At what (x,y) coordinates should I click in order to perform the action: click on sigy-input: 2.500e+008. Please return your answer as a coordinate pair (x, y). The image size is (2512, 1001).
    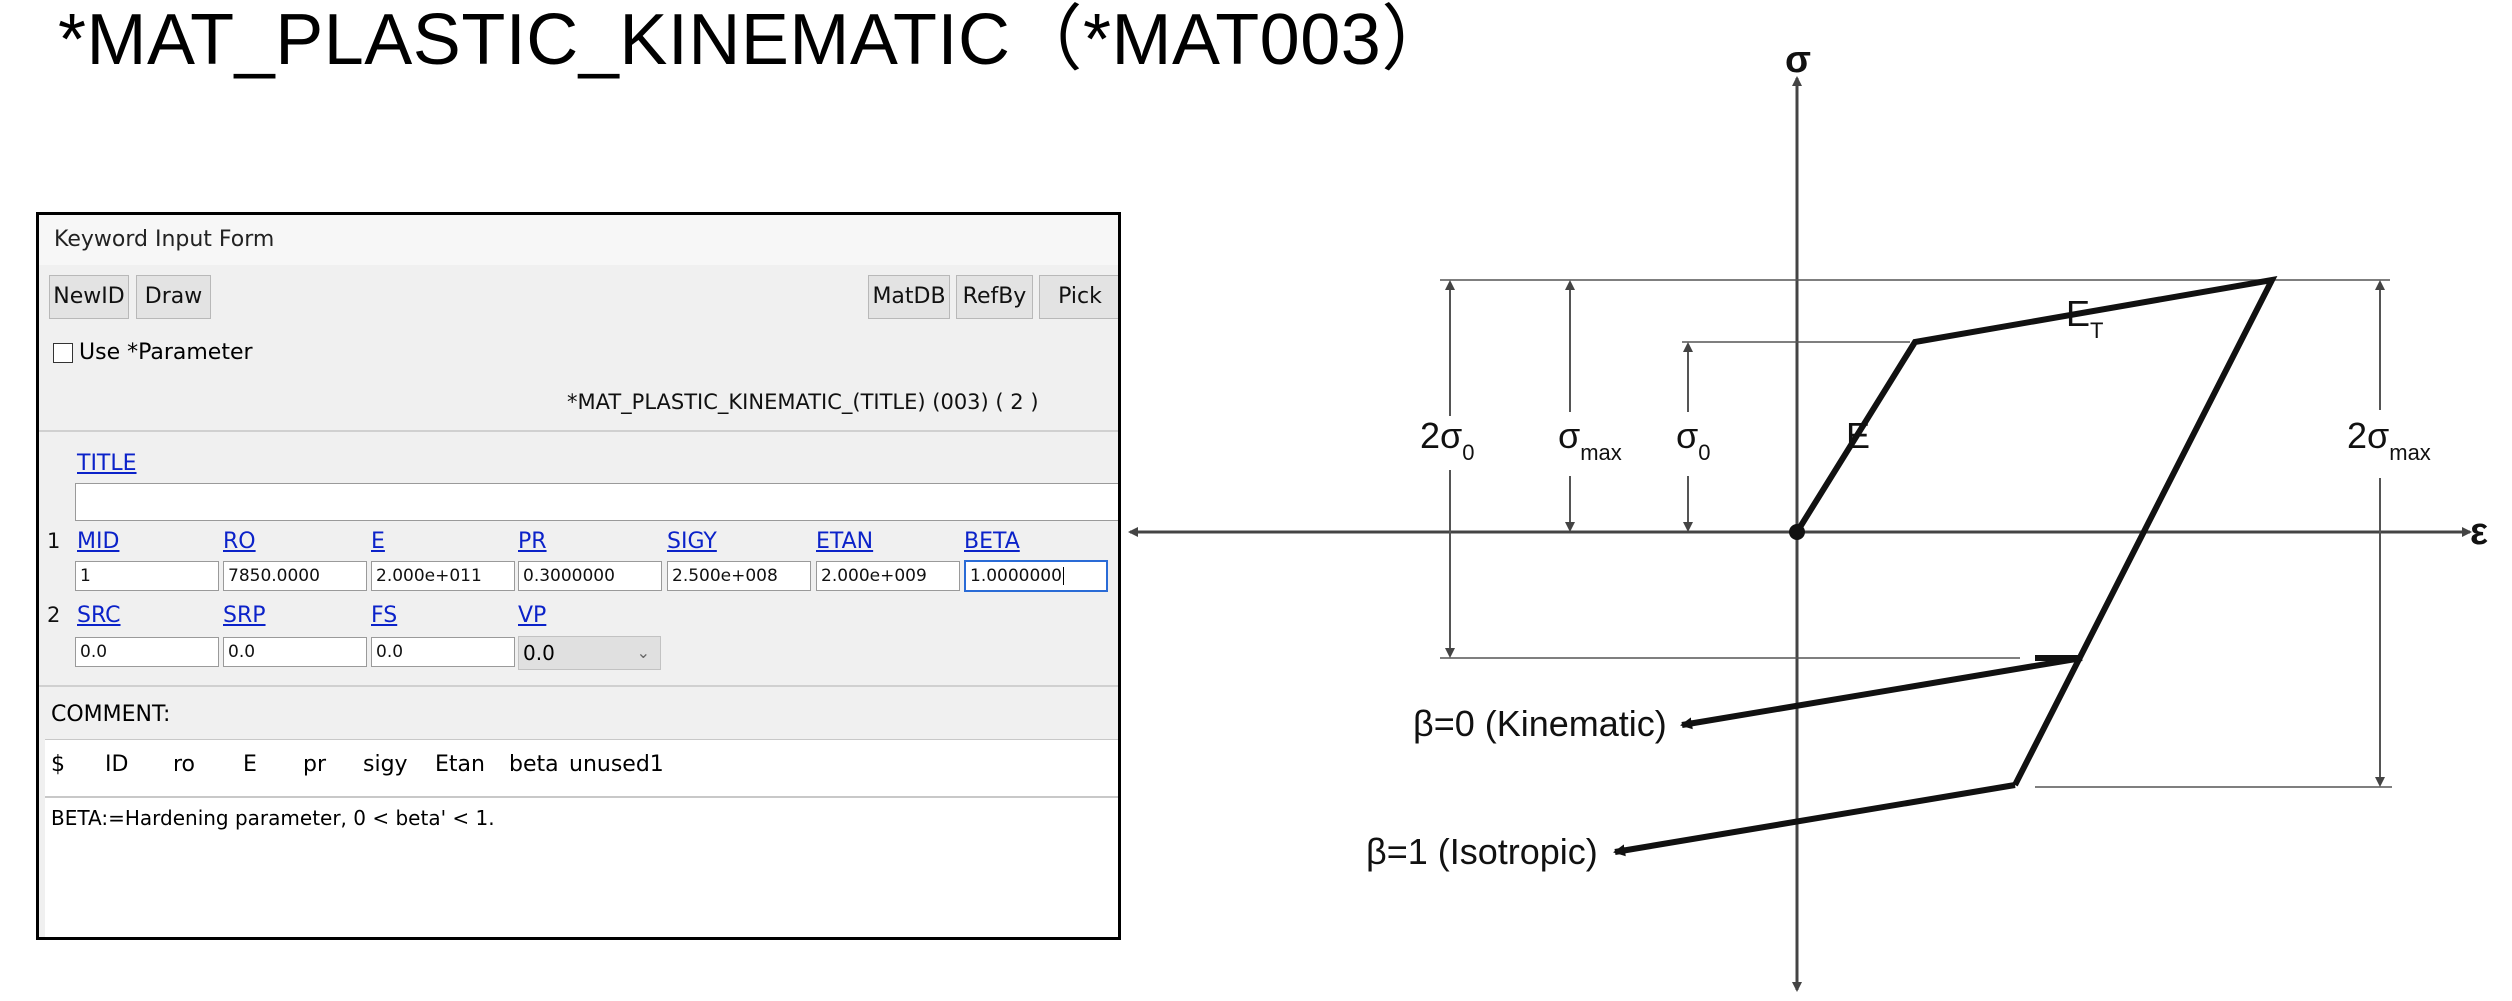
    Looking at the image, I should click on (739, 576).